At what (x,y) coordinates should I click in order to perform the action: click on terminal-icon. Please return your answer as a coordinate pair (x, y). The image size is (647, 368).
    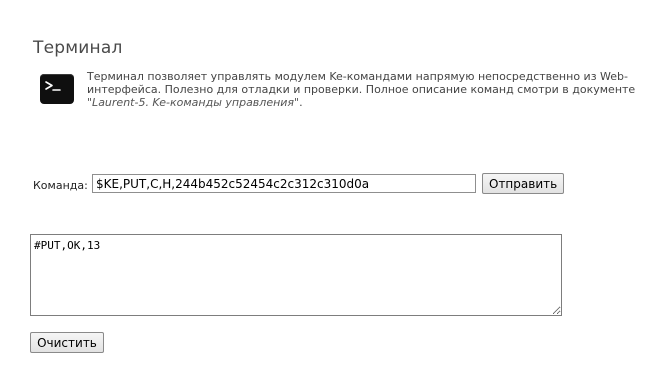
    Looking at the image, I should click on (57, 89).